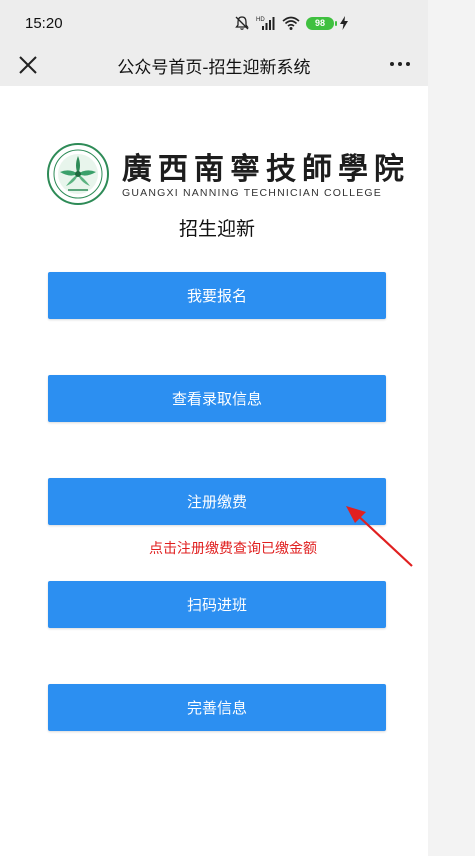 This screenshot has height=856, width=475. What do you see at coordinates (217, 295) in the screenshot?
I see `register-button: 我要报名` at bounding box center [217, 295].